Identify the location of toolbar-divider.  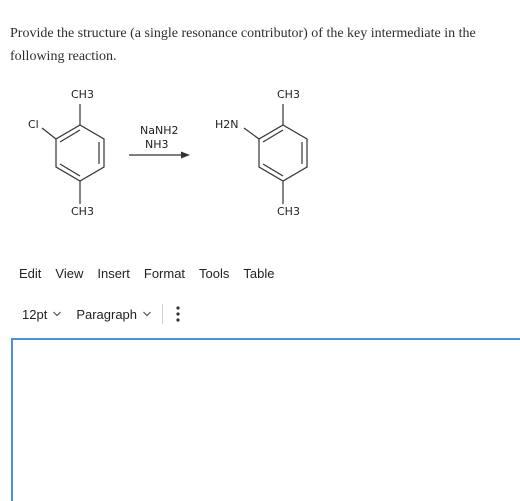
(163, 314).